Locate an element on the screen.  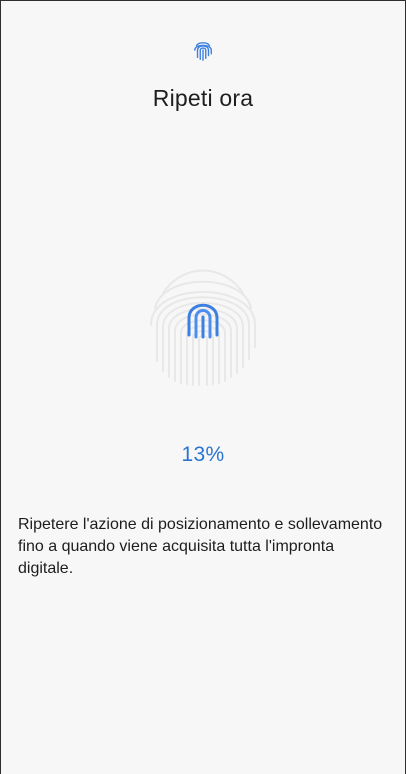
fingerprint-sensor is located at coordinates (203, 325).